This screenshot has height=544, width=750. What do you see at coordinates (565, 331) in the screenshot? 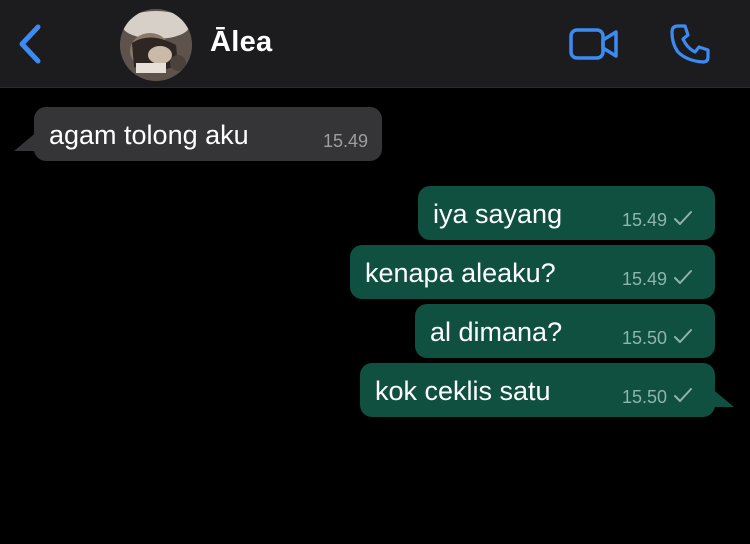
I see `outgoing-message: al dimana? 15.50` at bounding box center [565, 331].